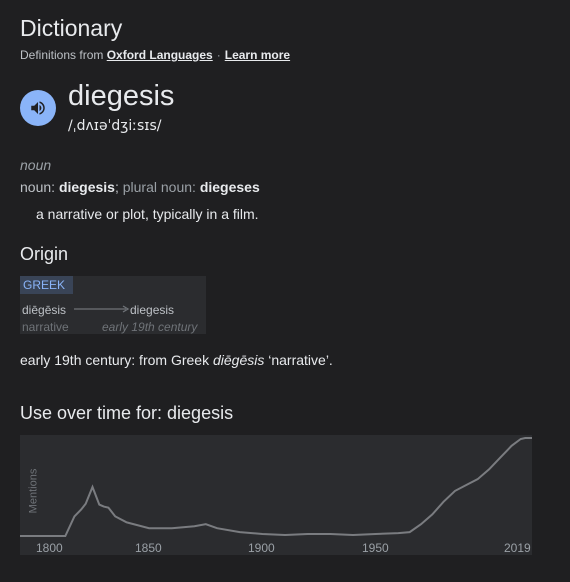 The image size is (570, 582). I want to click on x-tick-2019: 2019, so click(517, 548).